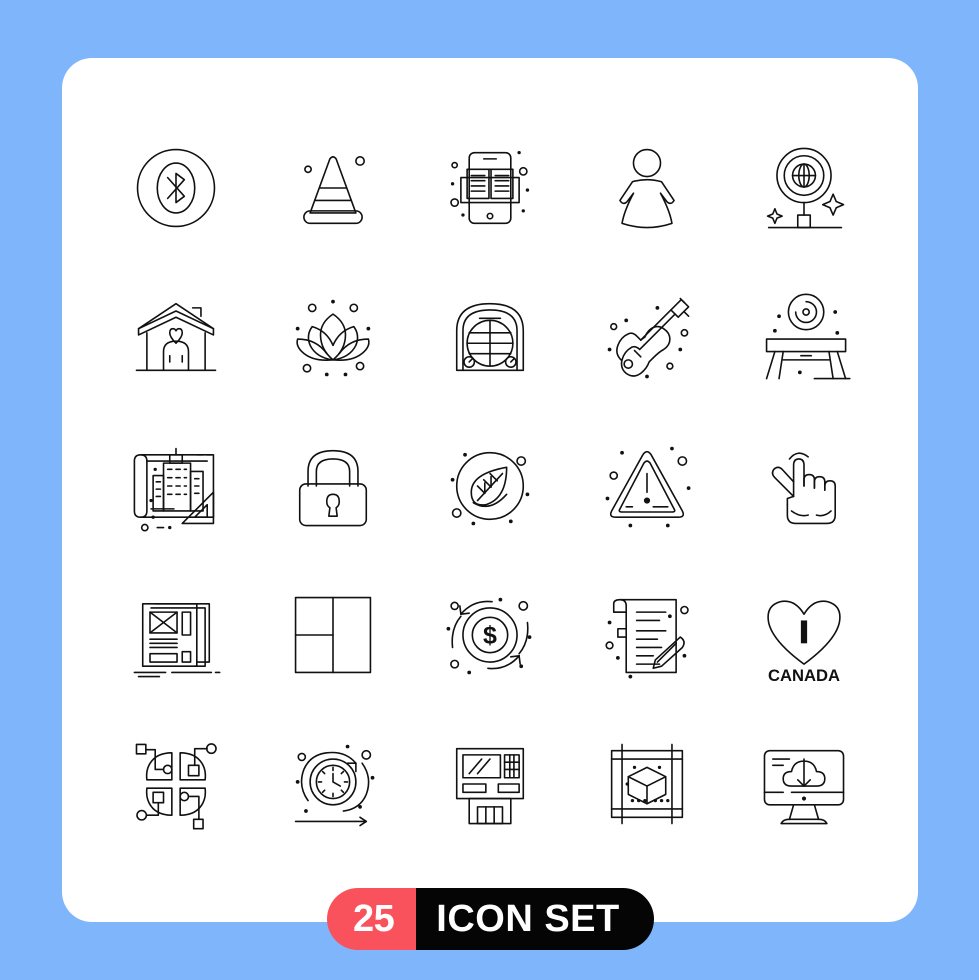 The height and width of the screenshot is (980, 979). I want to click on icon-cell-electric-guitar, so click(646, 337).